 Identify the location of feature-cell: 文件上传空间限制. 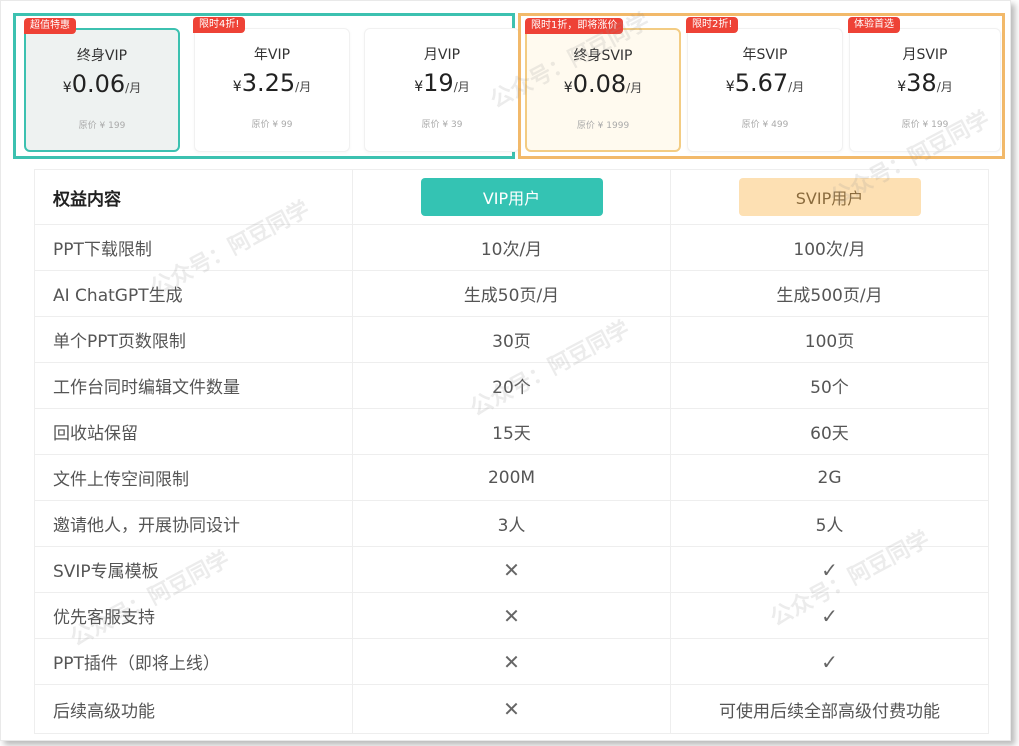
(194, 477).